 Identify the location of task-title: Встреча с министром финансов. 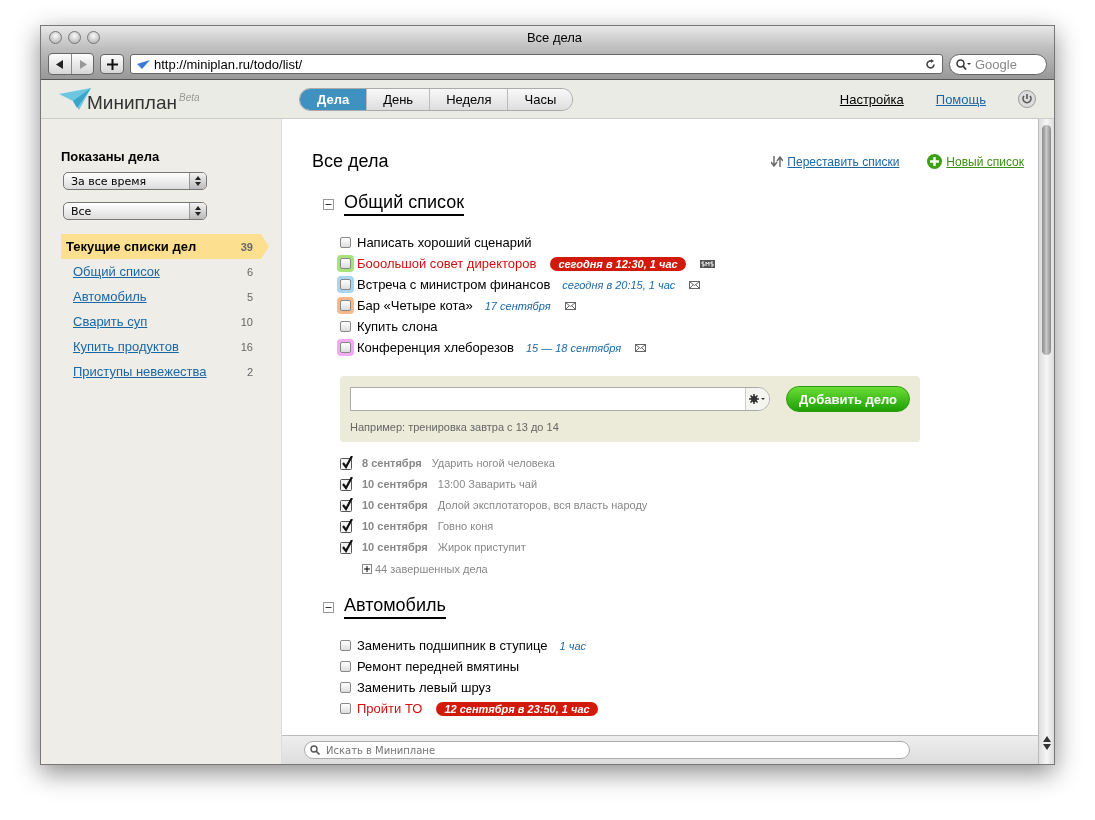
(454, 284).